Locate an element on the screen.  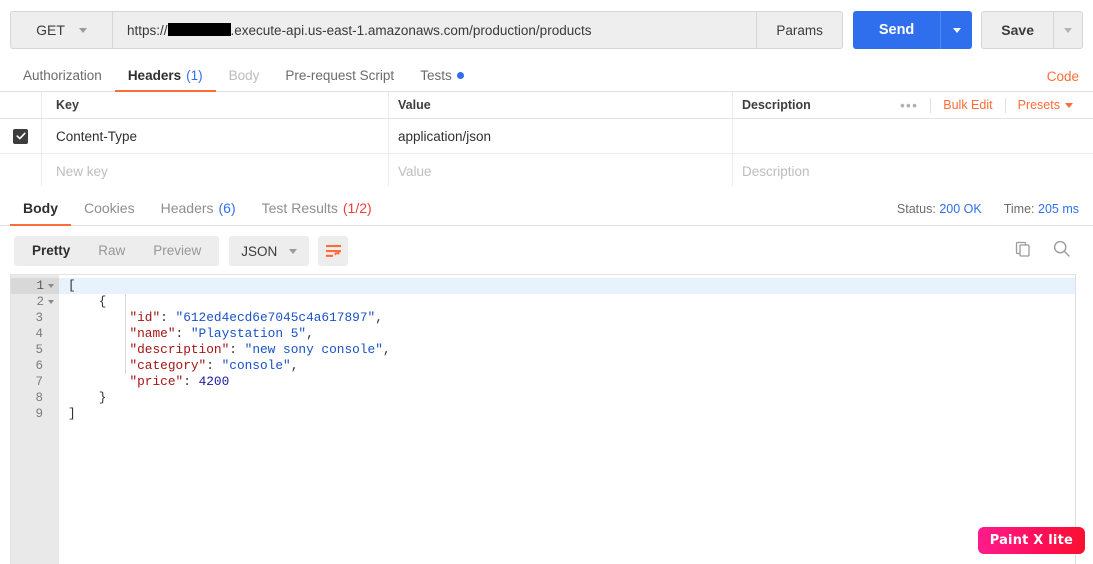
response-tab-headers: Headers (6) is located at coordinates (198, 208).